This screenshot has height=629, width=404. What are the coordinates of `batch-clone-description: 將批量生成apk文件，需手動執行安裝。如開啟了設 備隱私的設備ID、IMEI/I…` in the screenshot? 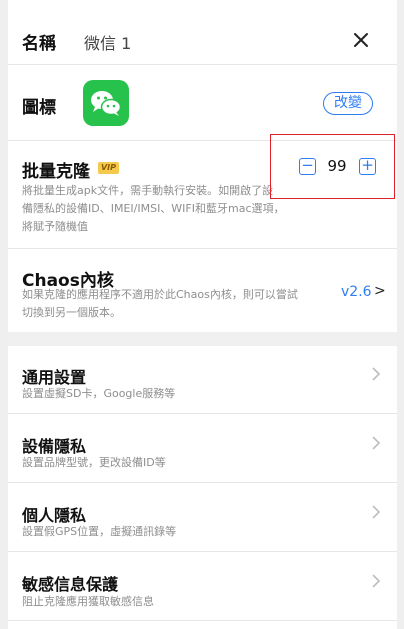 It's located at (159, 209).